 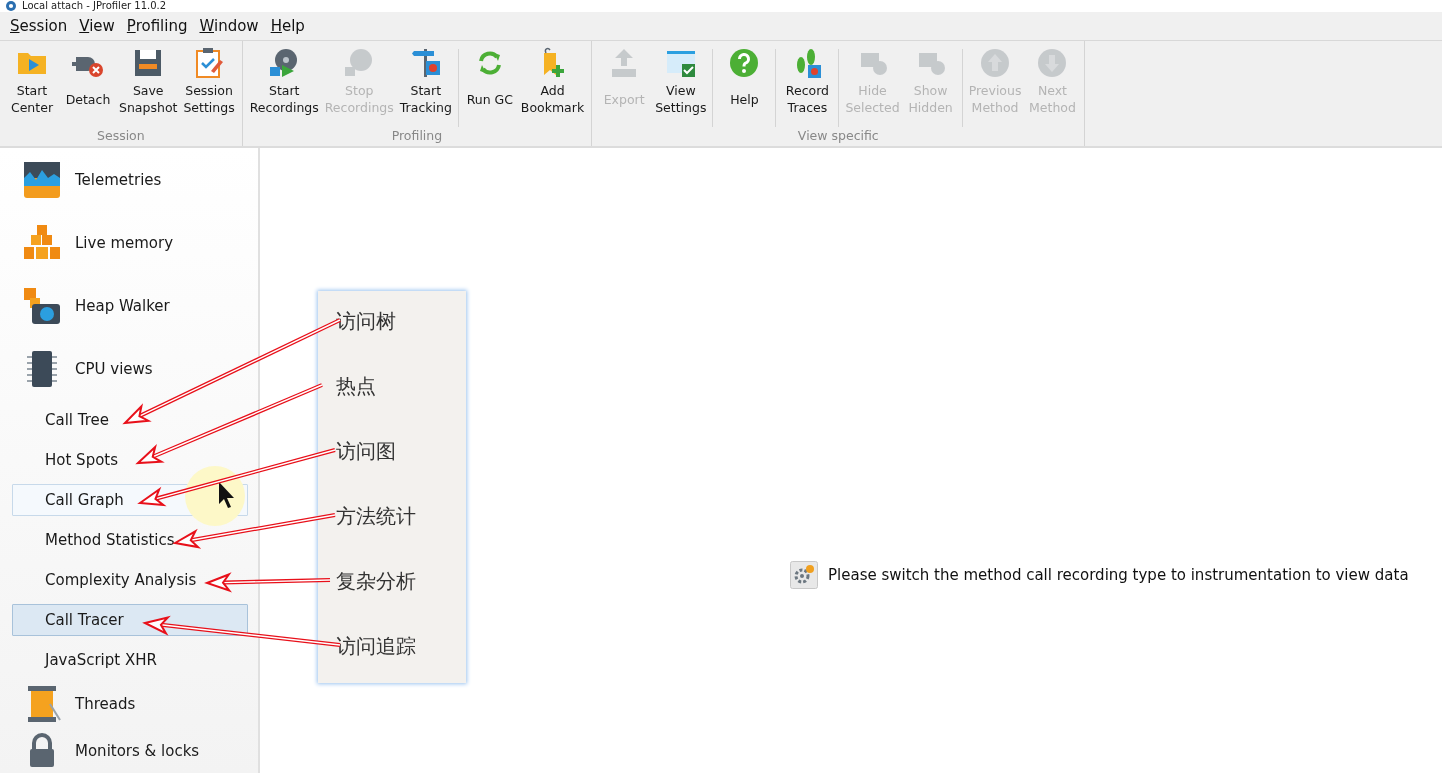 What do you see at coordinates (42, 179) in the screenshot?
I see `chart-card-icon` at bounding box center [42, 179].